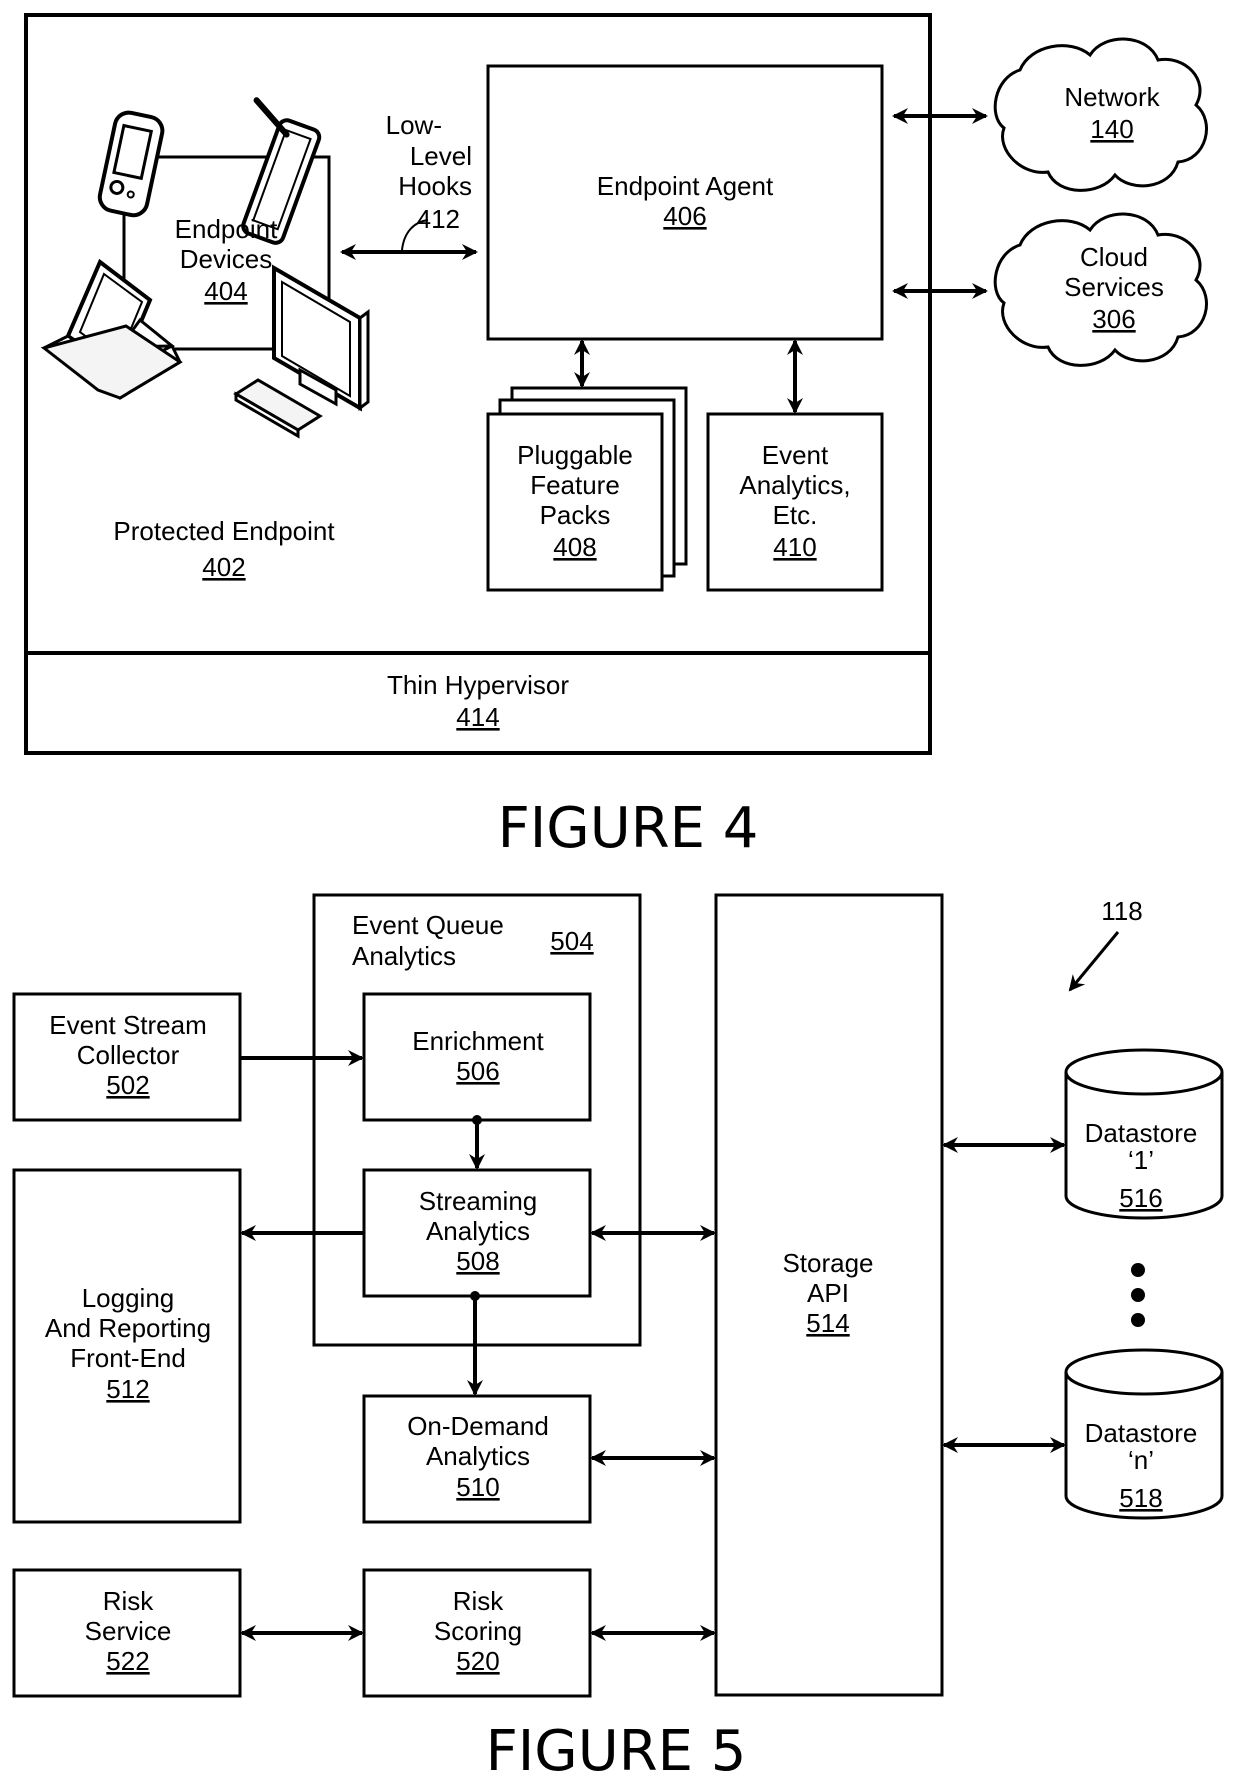 Image resolution: width=1240 pixels, height=1780 pixels. What do you see at coordinates (224, 531) in the screenshot?
I see `protected-endpoint-label: Protected Endpoint` at bounding box center [224, 531].